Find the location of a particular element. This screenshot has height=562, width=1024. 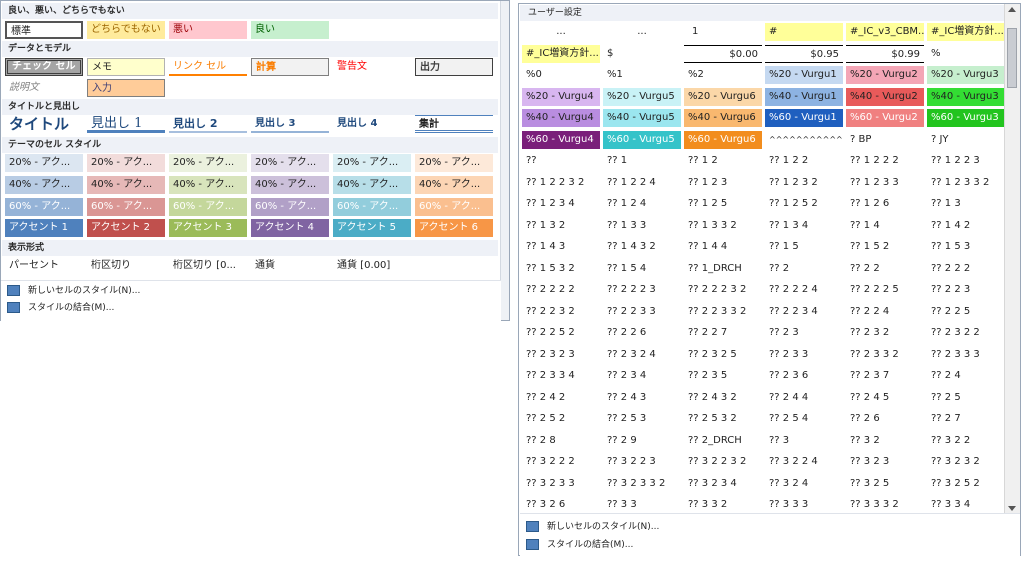

custom-style-cell: ?? 1 2 3 is located at coordinates (723, 183).